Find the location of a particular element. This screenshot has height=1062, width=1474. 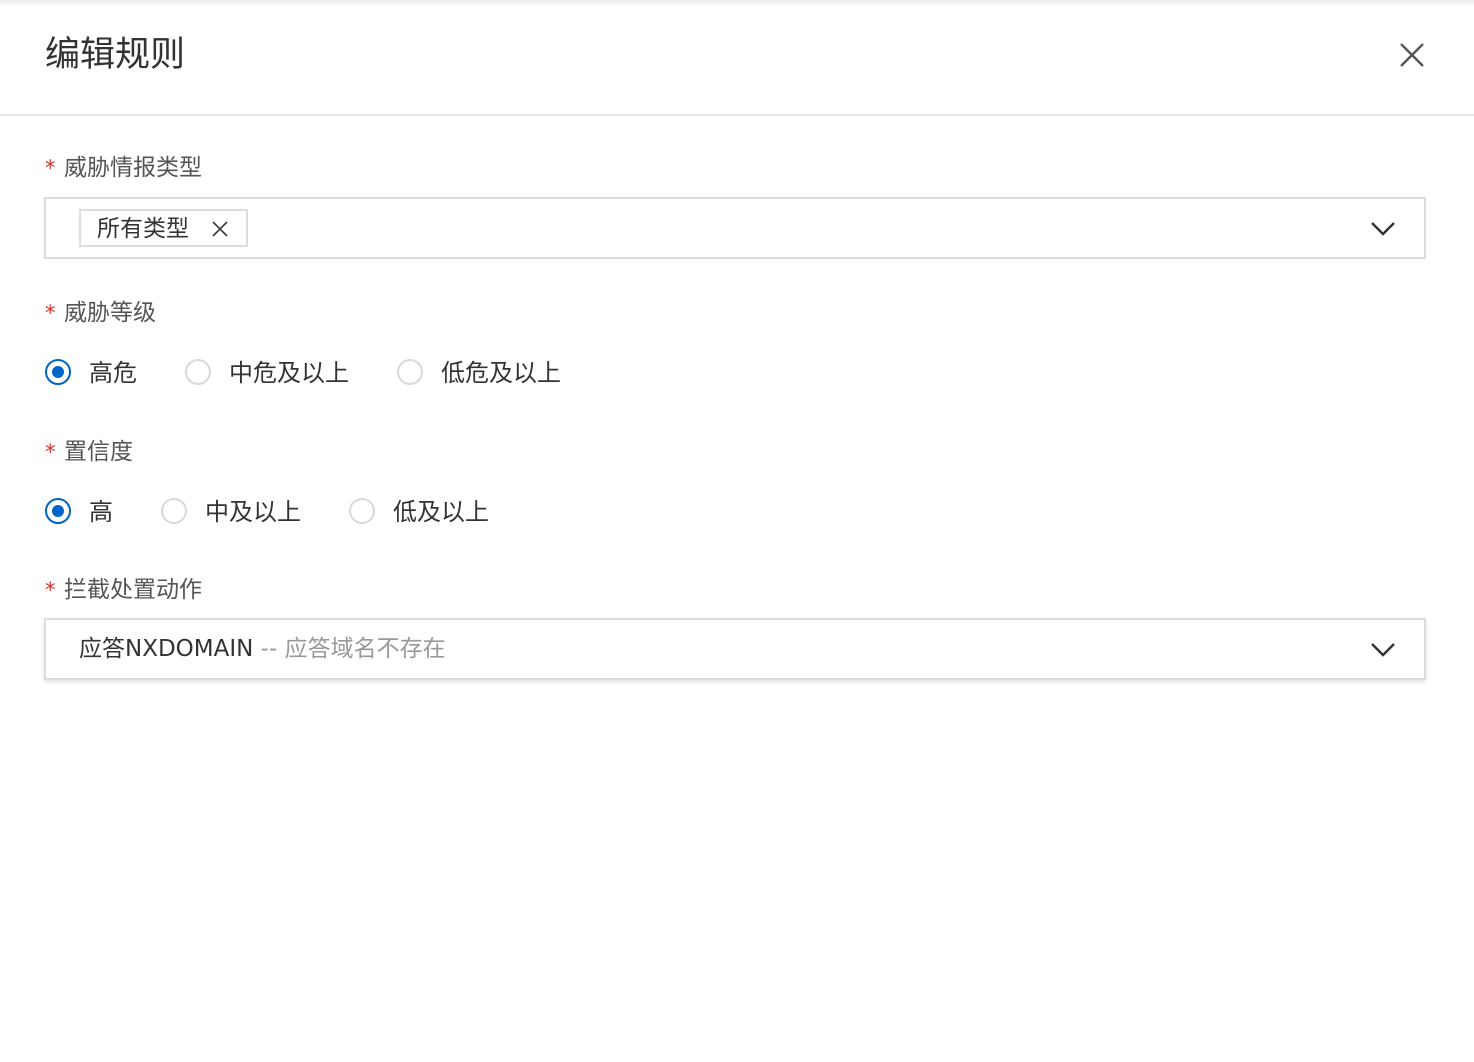

radio-threat-level-low-up: 低危及以上 is located at coordinates (487, 373).